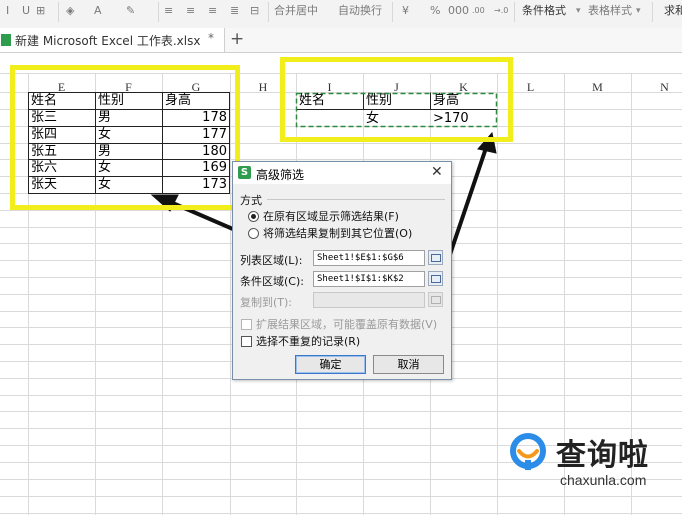 The width and height of the screenshot is (682, 515). I want to click on section-divider, so click(356, 199).